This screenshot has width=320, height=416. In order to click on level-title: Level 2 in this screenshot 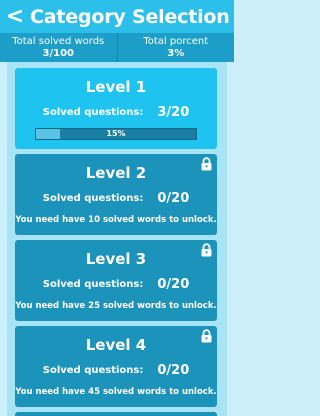, I will do `click(116, 173)`.